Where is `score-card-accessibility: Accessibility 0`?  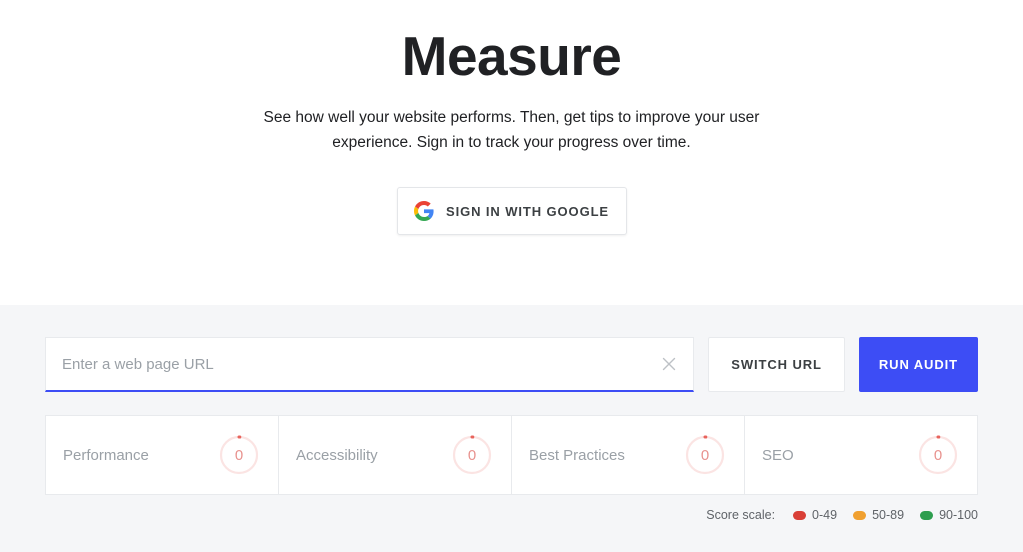 score-card-accessibility: Accessibility 0 is located at coordinates (395, 455).